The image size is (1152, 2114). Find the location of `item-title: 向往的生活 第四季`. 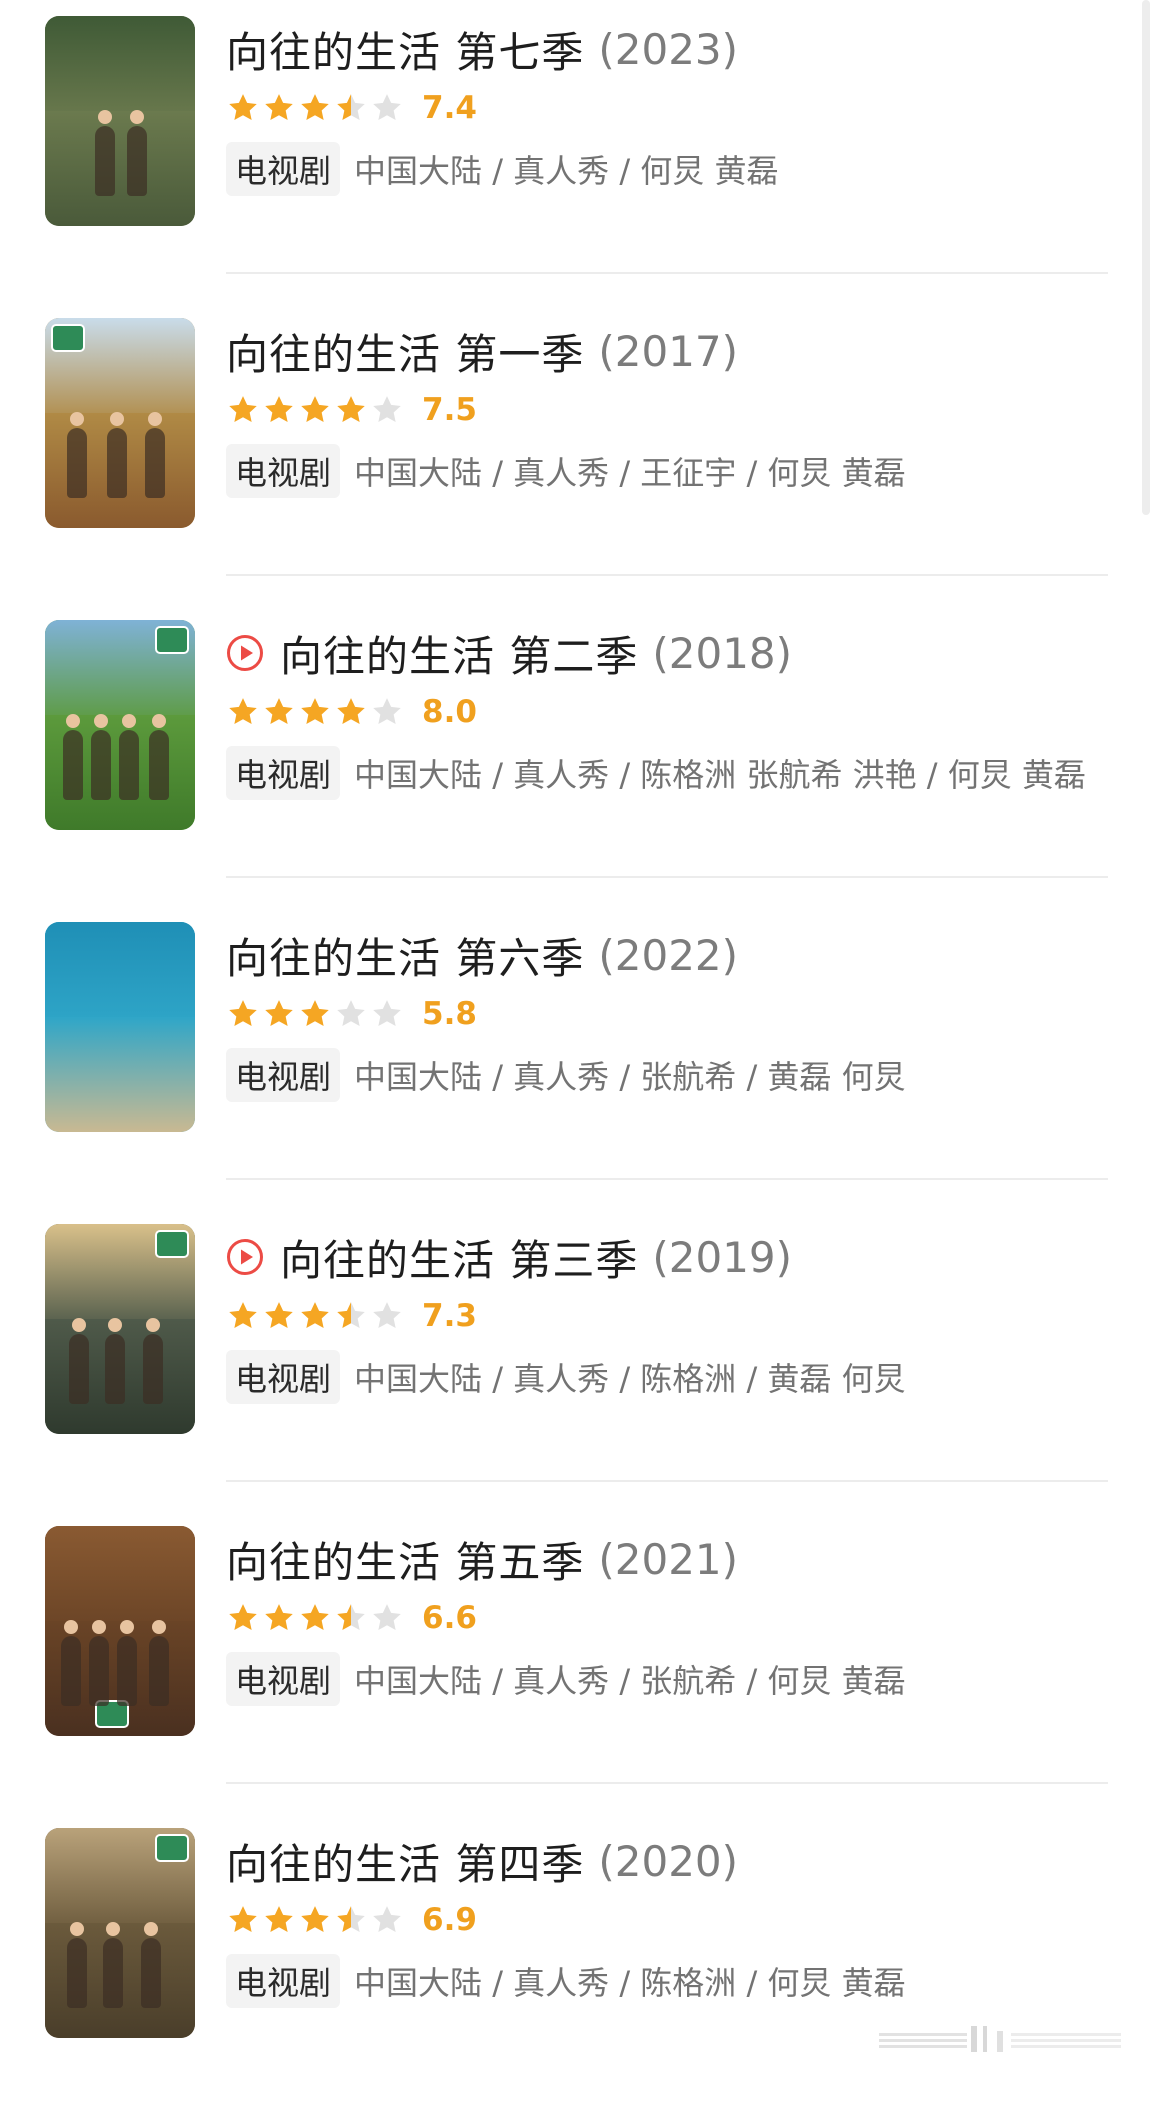

item-title: 向往的生活 第四季 is located at coordinates (405, 1861).